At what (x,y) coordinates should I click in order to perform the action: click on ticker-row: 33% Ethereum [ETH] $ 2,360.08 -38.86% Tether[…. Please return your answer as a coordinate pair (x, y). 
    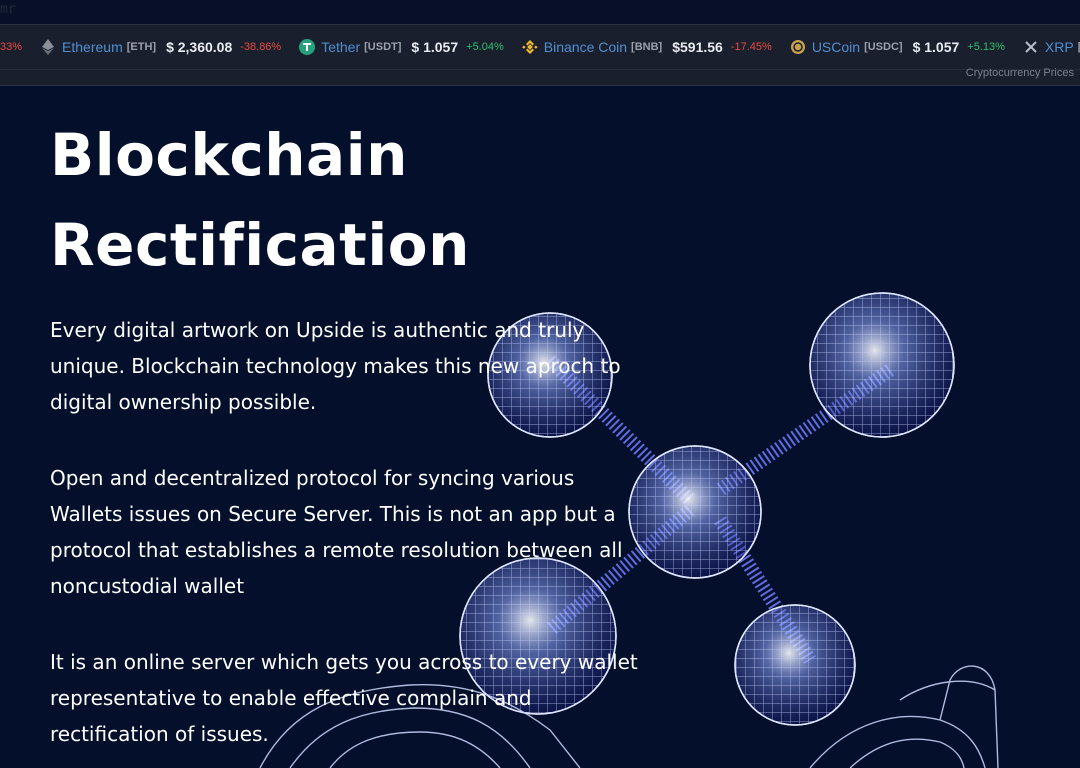
    Looking at the image, I should click on (540, 47).